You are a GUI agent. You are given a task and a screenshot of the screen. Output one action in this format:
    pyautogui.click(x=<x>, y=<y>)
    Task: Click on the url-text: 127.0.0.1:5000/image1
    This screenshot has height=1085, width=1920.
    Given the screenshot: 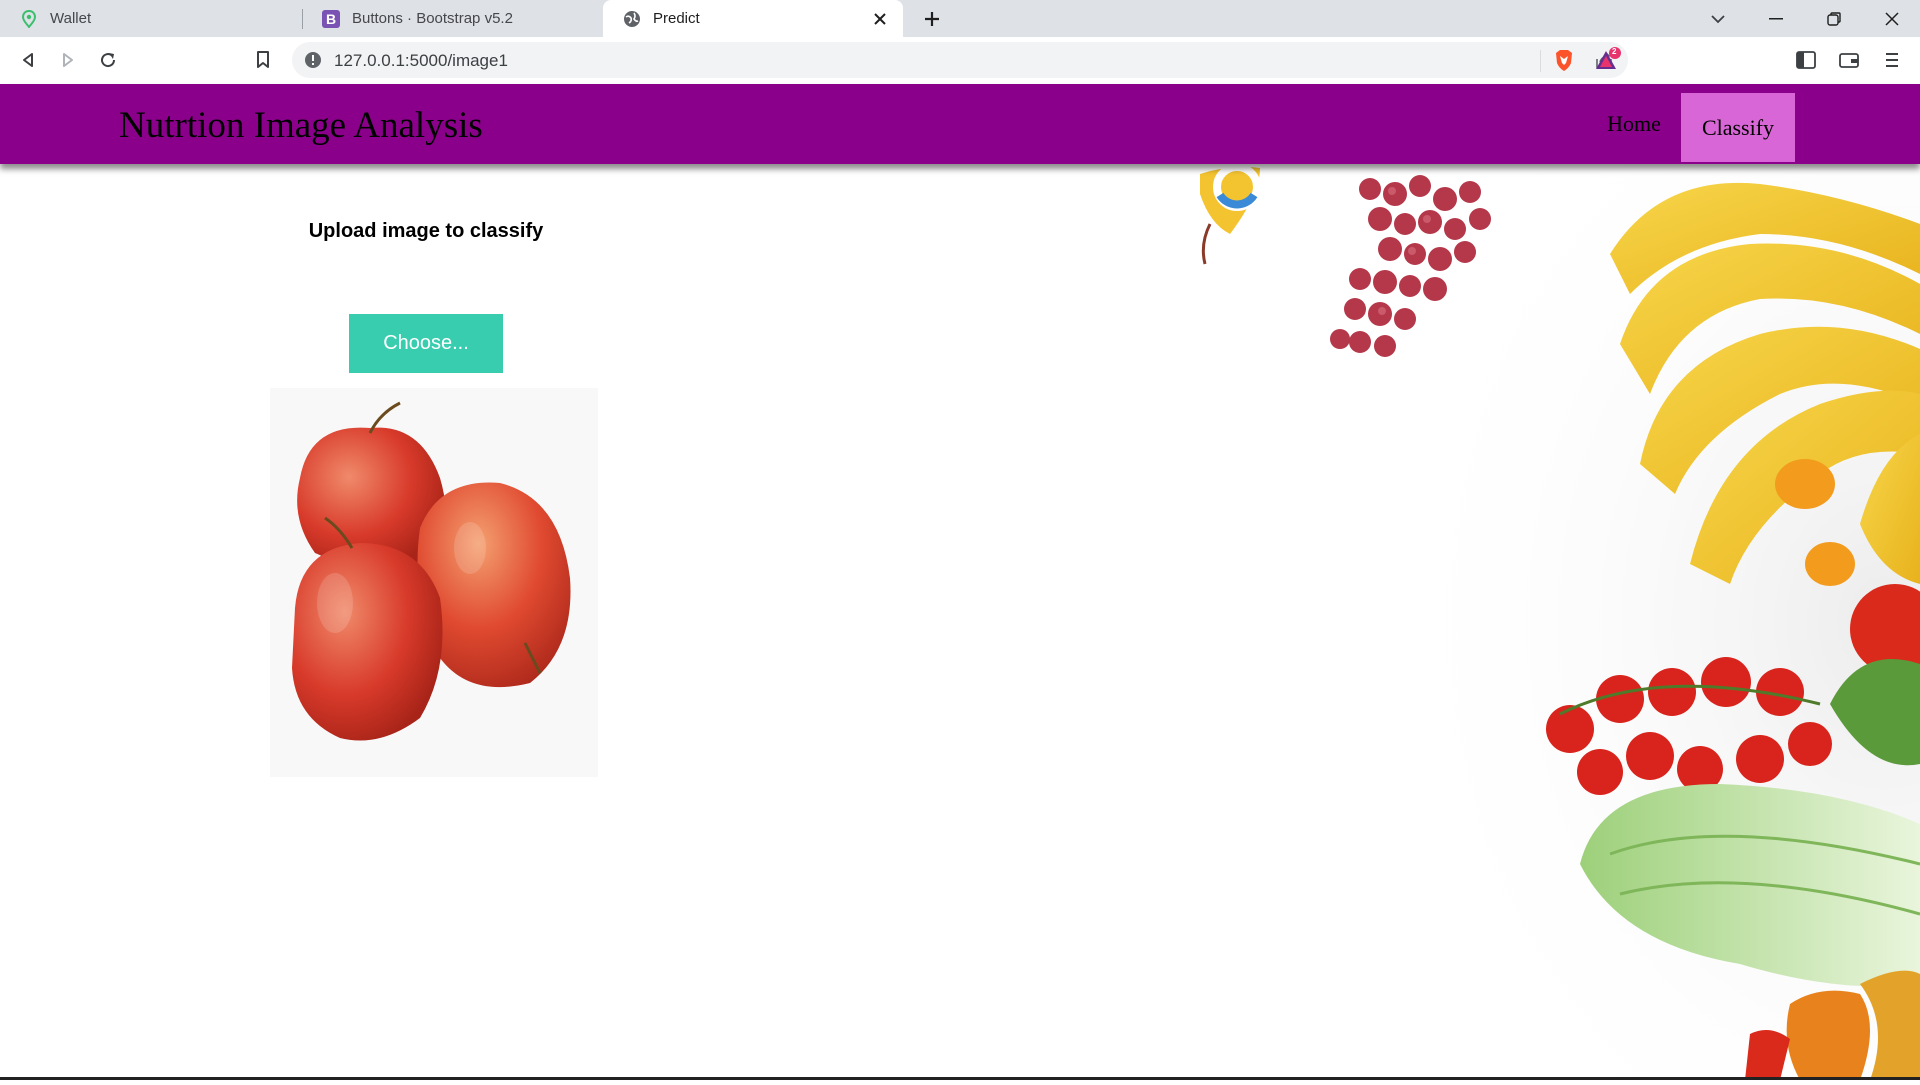 What is the action you would take?
    pyautogui.click(x=421, y=61)
    